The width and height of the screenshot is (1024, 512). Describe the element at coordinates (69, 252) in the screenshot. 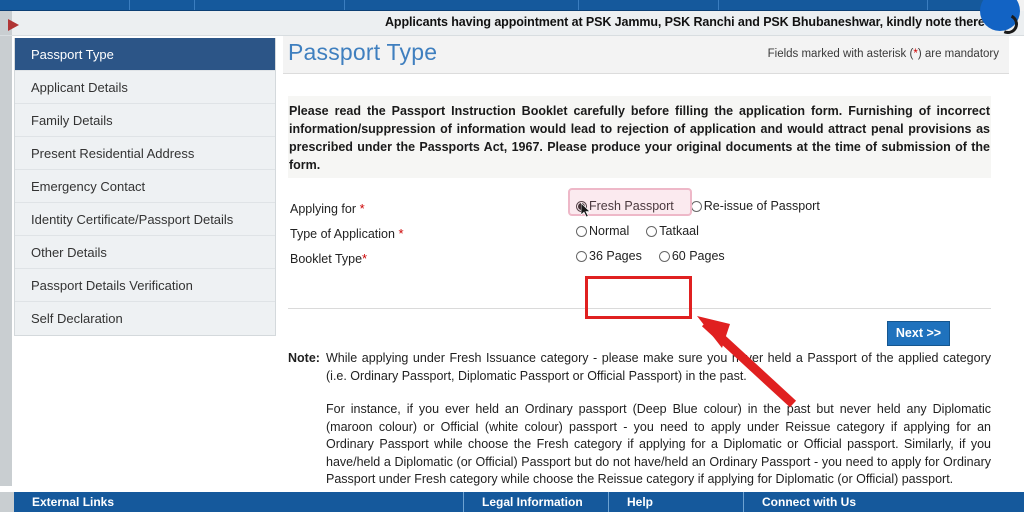

I see `sidebar-item-label: Other Details` at that location.